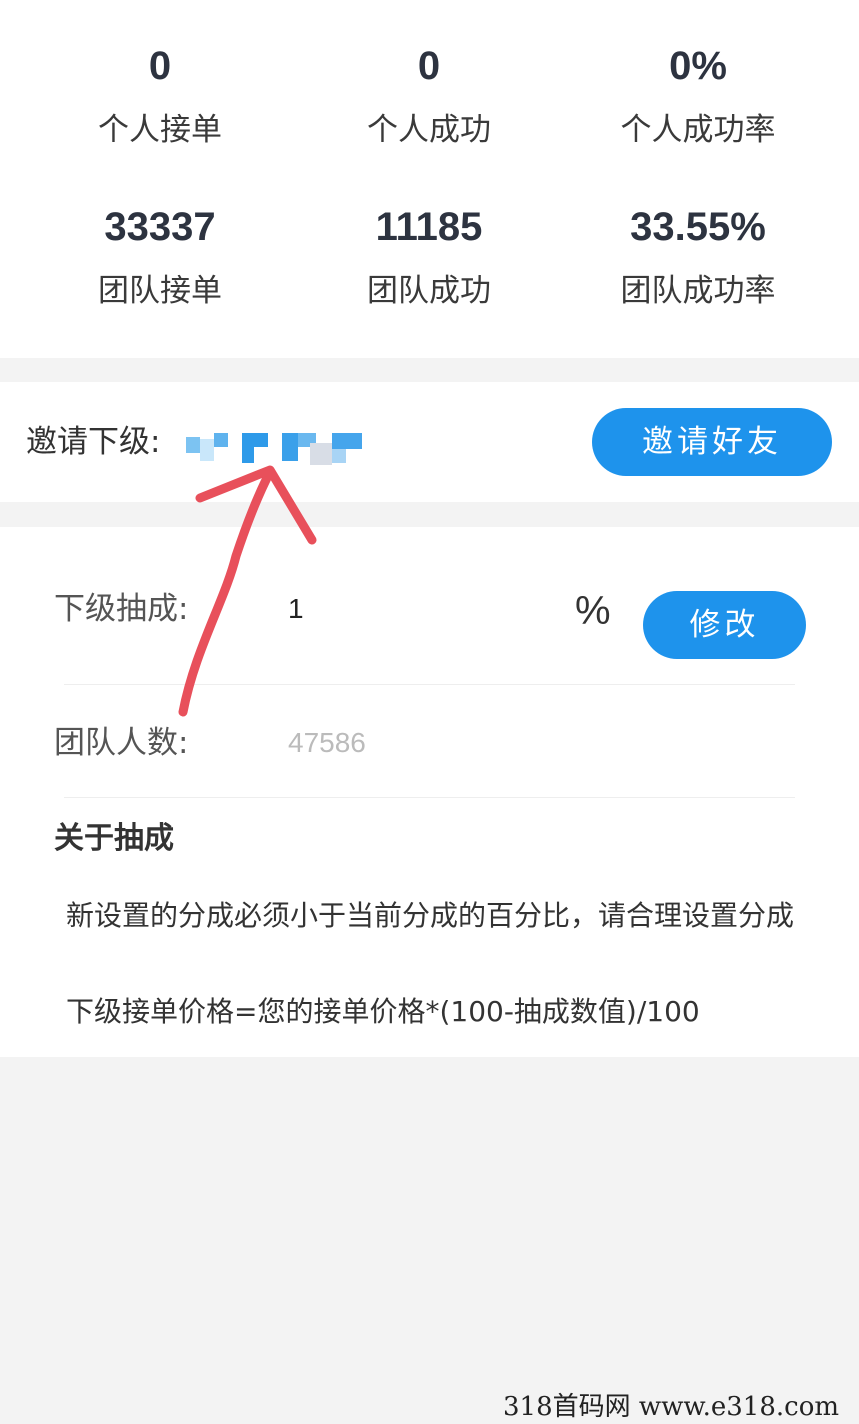  What do you see at coordinates (160, 130) in the screenshot?
I see `stat-label: 个人接单` at bounding box center [160, 130].